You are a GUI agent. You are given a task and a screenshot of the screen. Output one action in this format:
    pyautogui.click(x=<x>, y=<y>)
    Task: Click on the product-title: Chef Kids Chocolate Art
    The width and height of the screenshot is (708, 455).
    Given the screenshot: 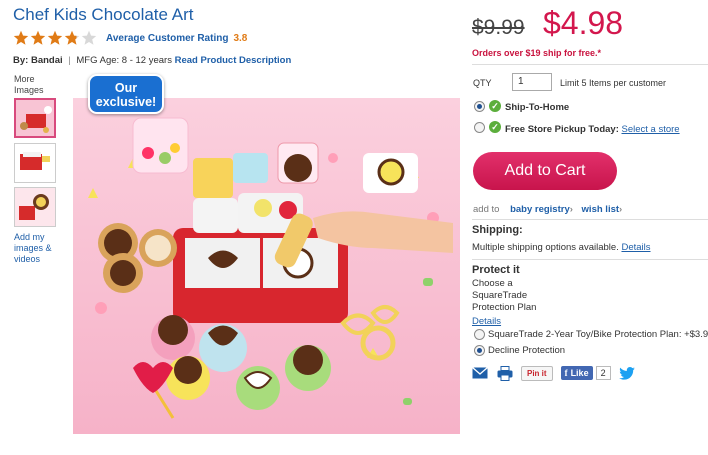 What is the action you would take?
    pyautogui.click(x=103, y=14)
    